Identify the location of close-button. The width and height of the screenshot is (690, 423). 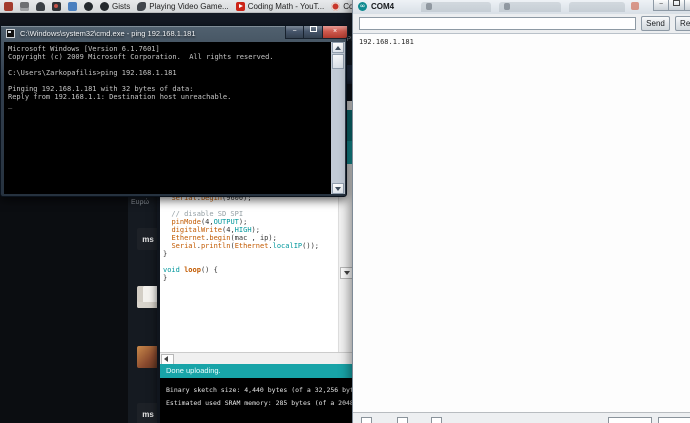
(687, 5).